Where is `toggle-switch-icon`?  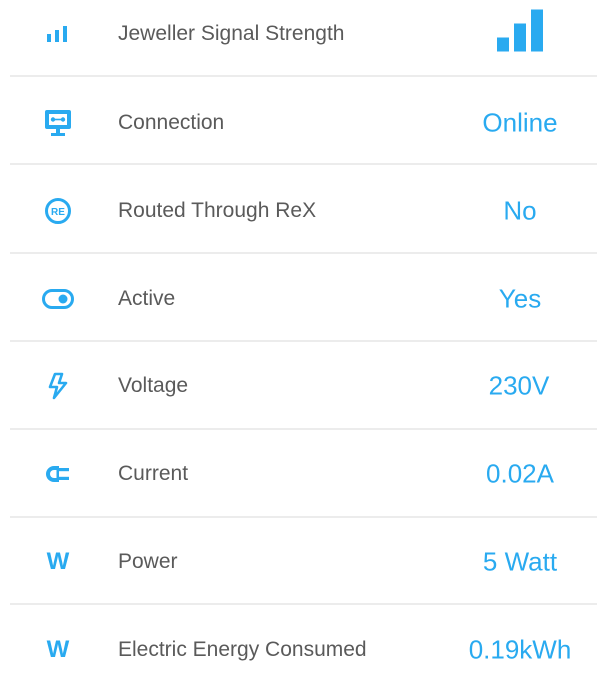 toggle-switch-icon is located at coordinates (58, 299).